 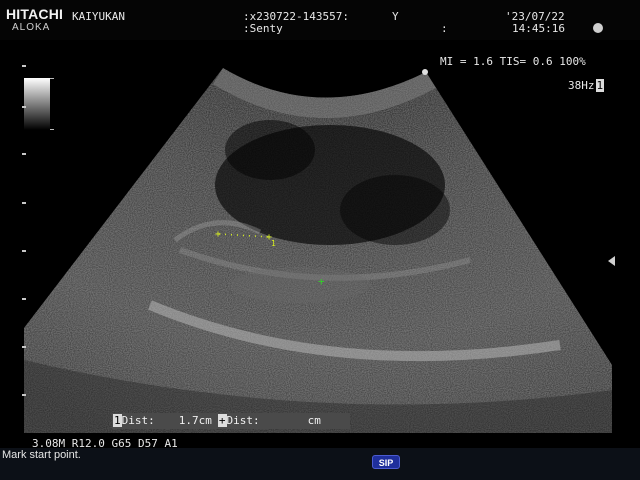 What do you see at coordinates (243, 420) in the screenshot?
I see `measurement-2-label: Dist:` at bounding box center [243, 420].